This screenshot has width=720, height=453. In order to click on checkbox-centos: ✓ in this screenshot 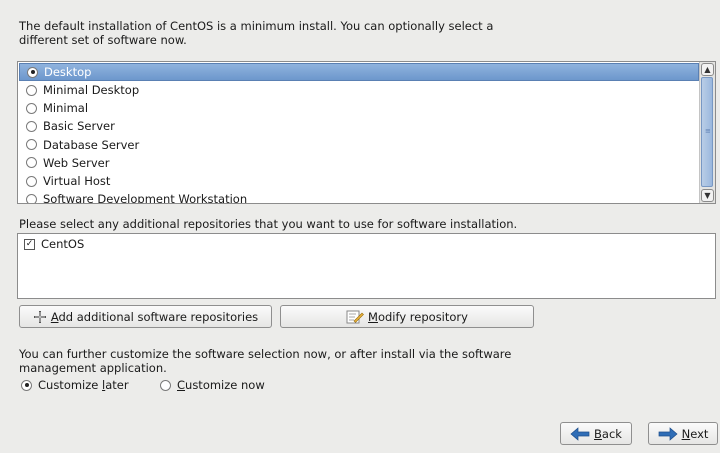, I will do `click(29, 244)`.